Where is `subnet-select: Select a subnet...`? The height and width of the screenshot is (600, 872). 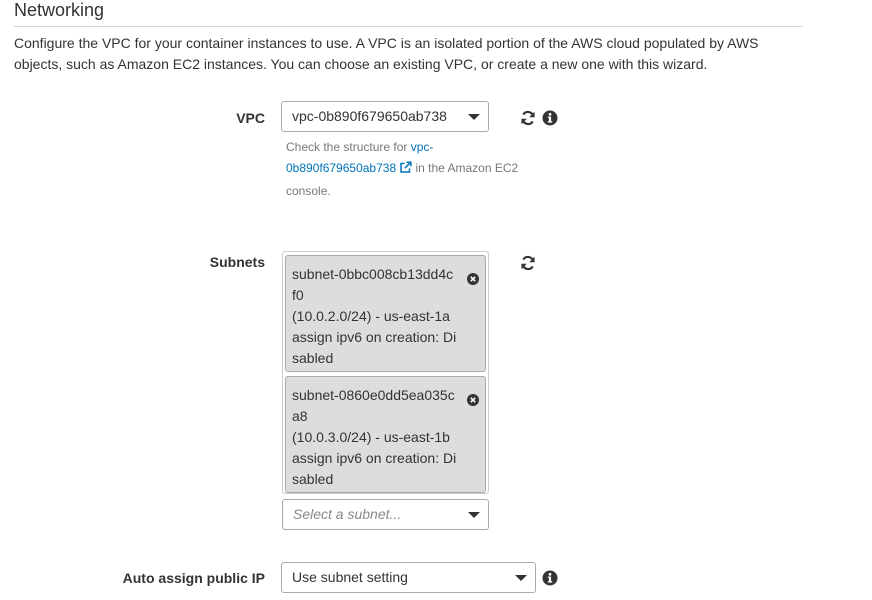
subnet-select: Select a subnet... is located at coordinates (385, 514).